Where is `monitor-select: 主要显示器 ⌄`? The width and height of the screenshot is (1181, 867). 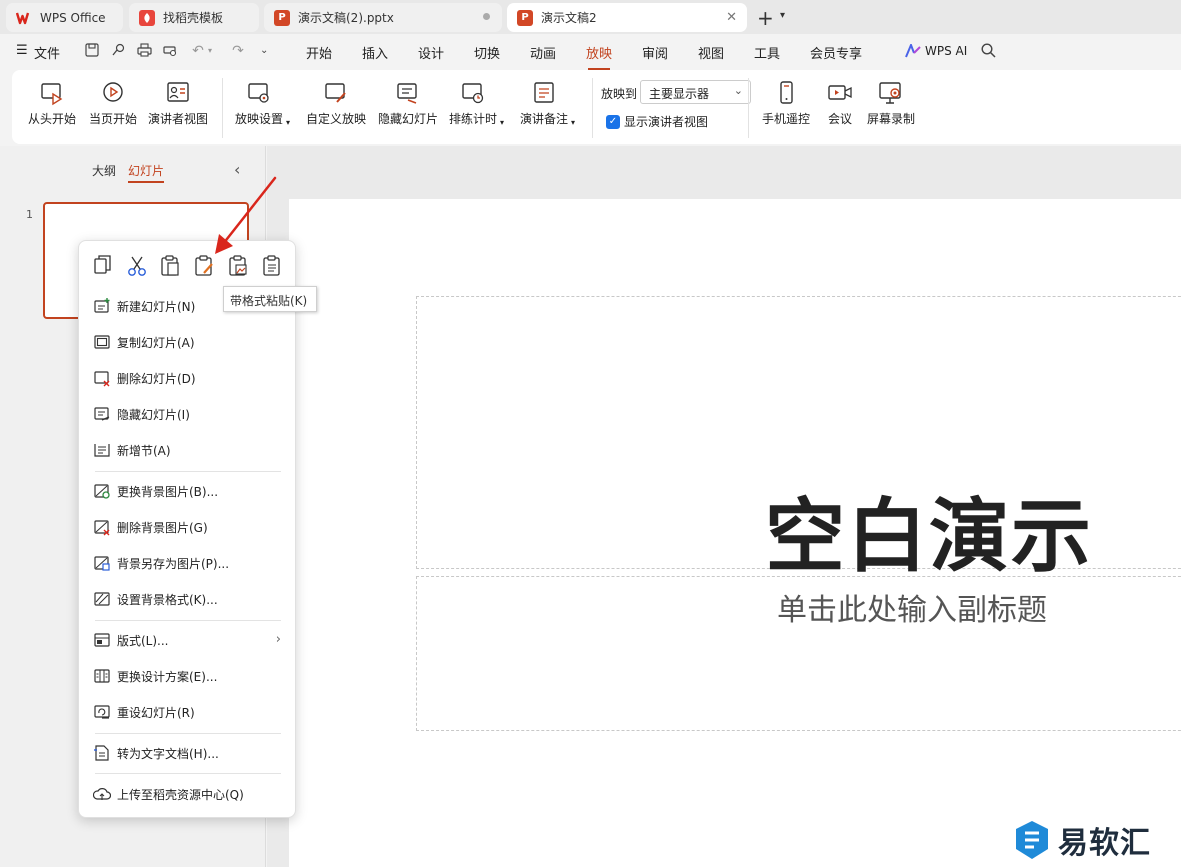 monitor-select: 主要显示器 ⌄ is located at coordinates (695, 92).